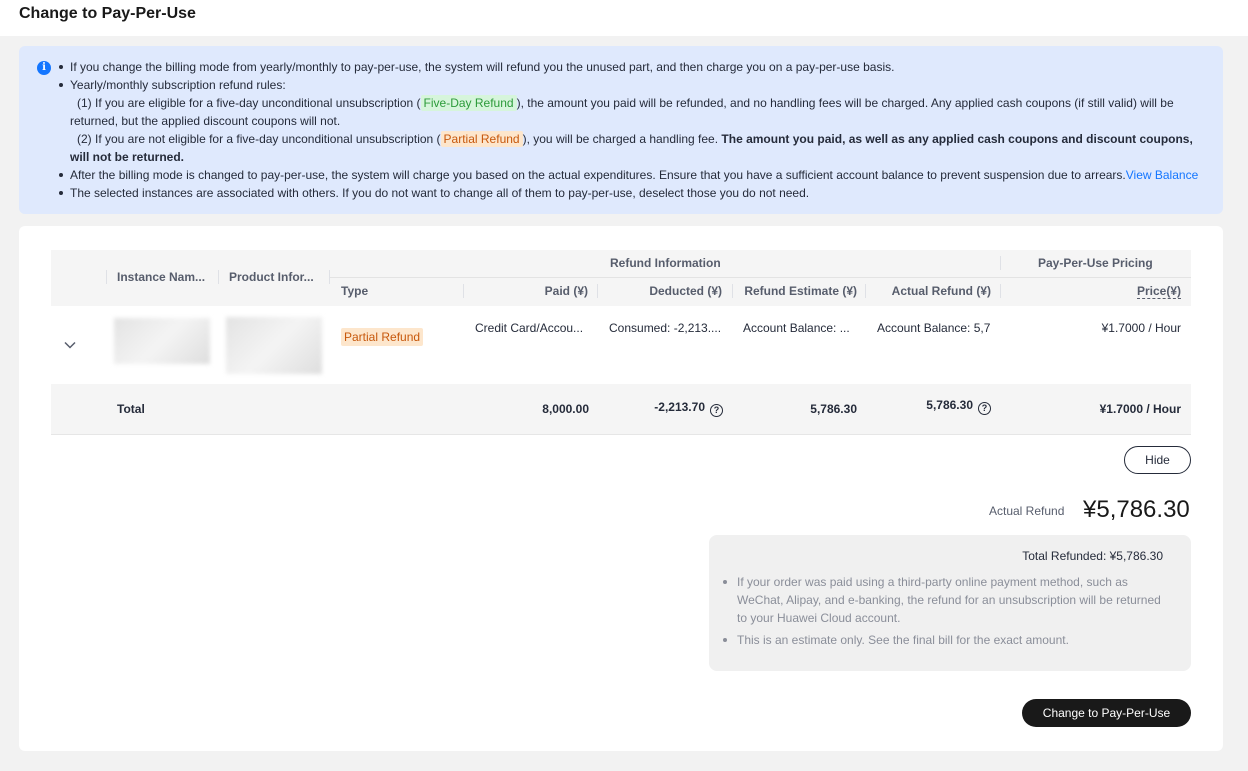 The width and height of the screenshot is (1248, 771). What do you see at coordinates (1106, 713) in the screenshot?
I see `change-to-pay-per-use-button: Change to Pay-Per-Use` at bounding box center [1106, 713].